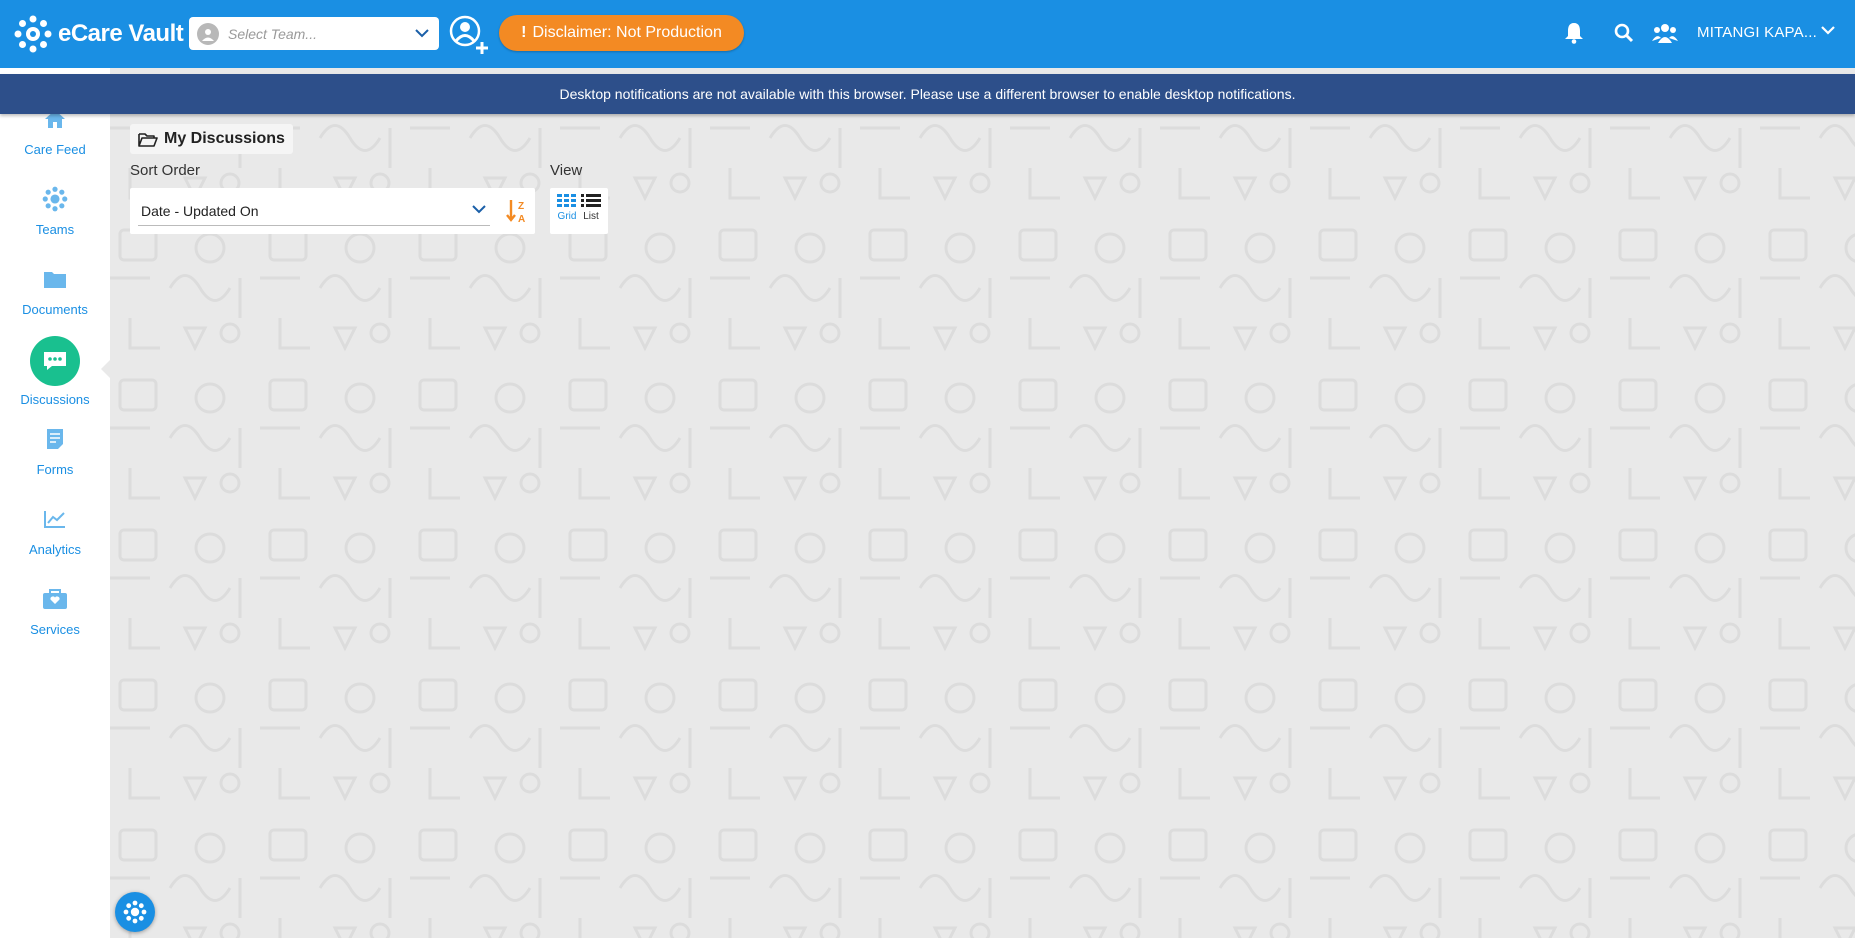 This screenshot has width=1855, height=938. What do you see at coordinates (55, 279) in the screenshot?
I see `folder-icon` at bounding box center [55, 279].